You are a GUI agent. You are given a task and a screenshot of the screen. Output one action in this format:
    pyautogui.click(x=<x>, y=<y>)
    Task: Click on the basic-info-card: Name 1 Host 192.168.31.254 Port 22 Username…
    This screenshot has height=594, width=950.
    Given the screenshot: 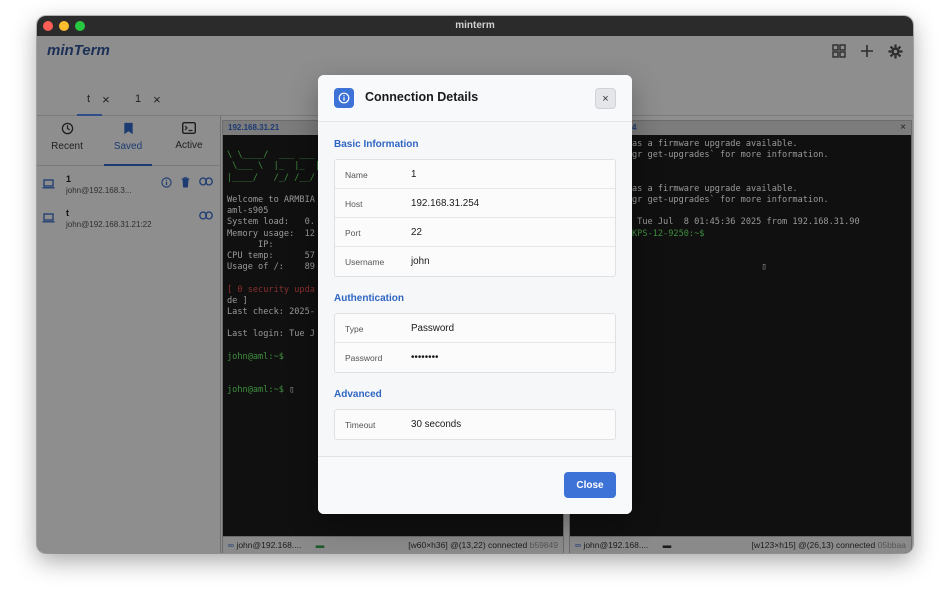 What is the action you would take?
    pyautogui.click(x=475, y=218)
    